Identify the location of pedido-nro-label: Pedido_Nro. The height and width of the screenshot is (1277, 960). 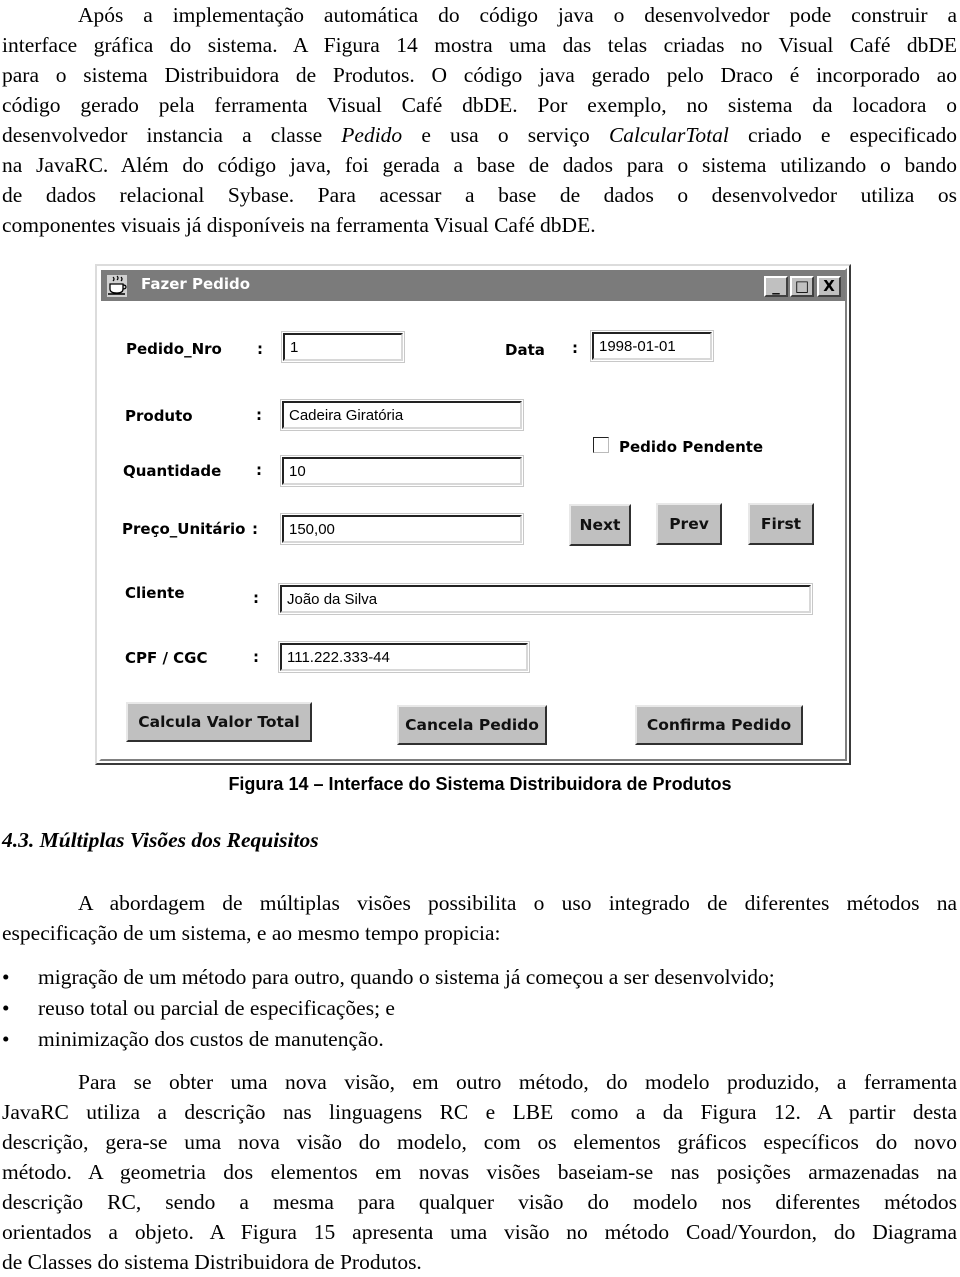
(174, 349).